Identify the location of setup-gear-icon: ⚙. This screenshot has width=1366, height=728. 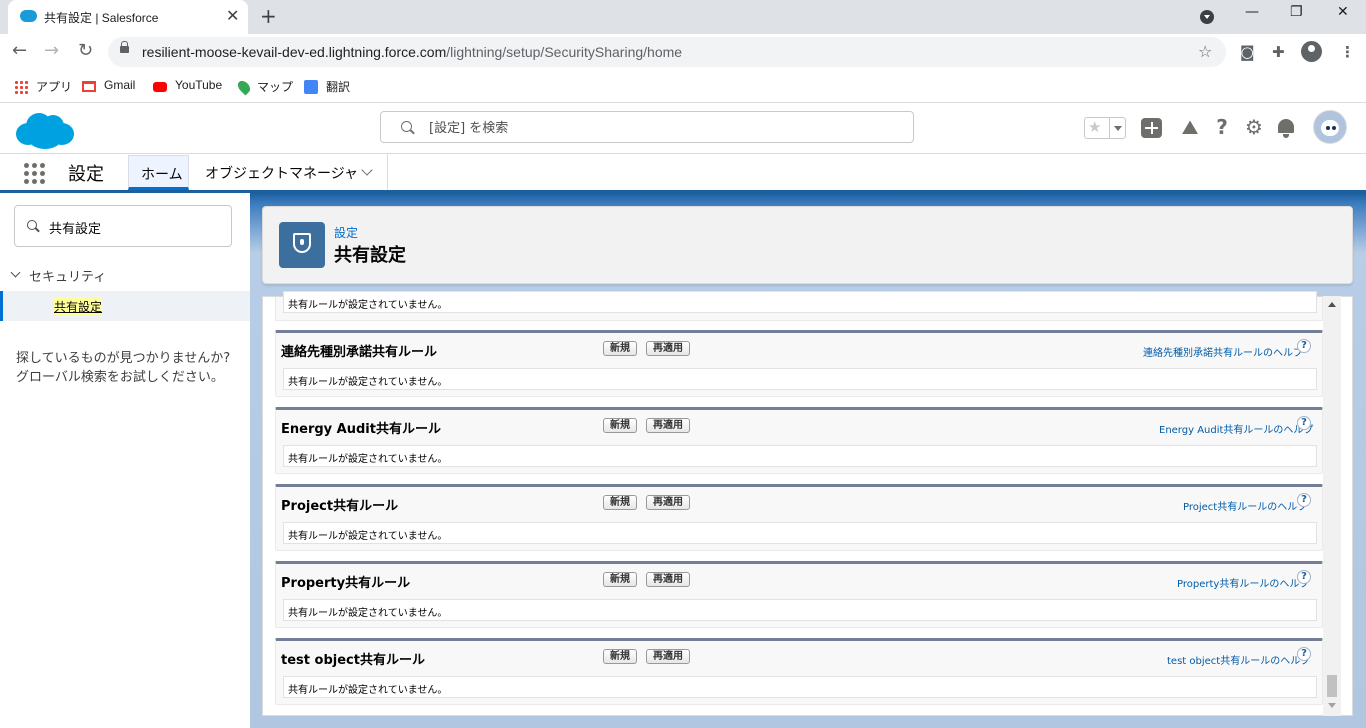
(1254, 127).